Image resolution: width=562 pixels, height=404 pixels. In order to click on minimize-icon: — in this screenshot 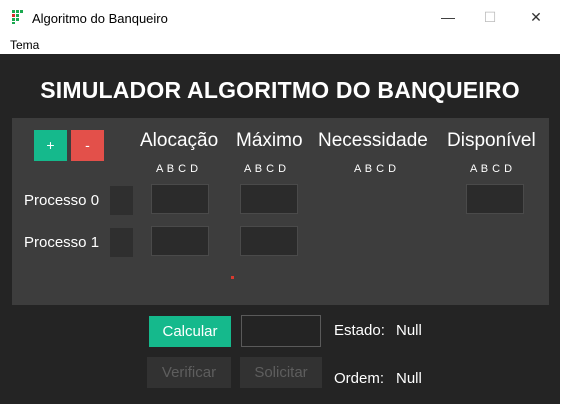, I will do `click(448, 17)`.